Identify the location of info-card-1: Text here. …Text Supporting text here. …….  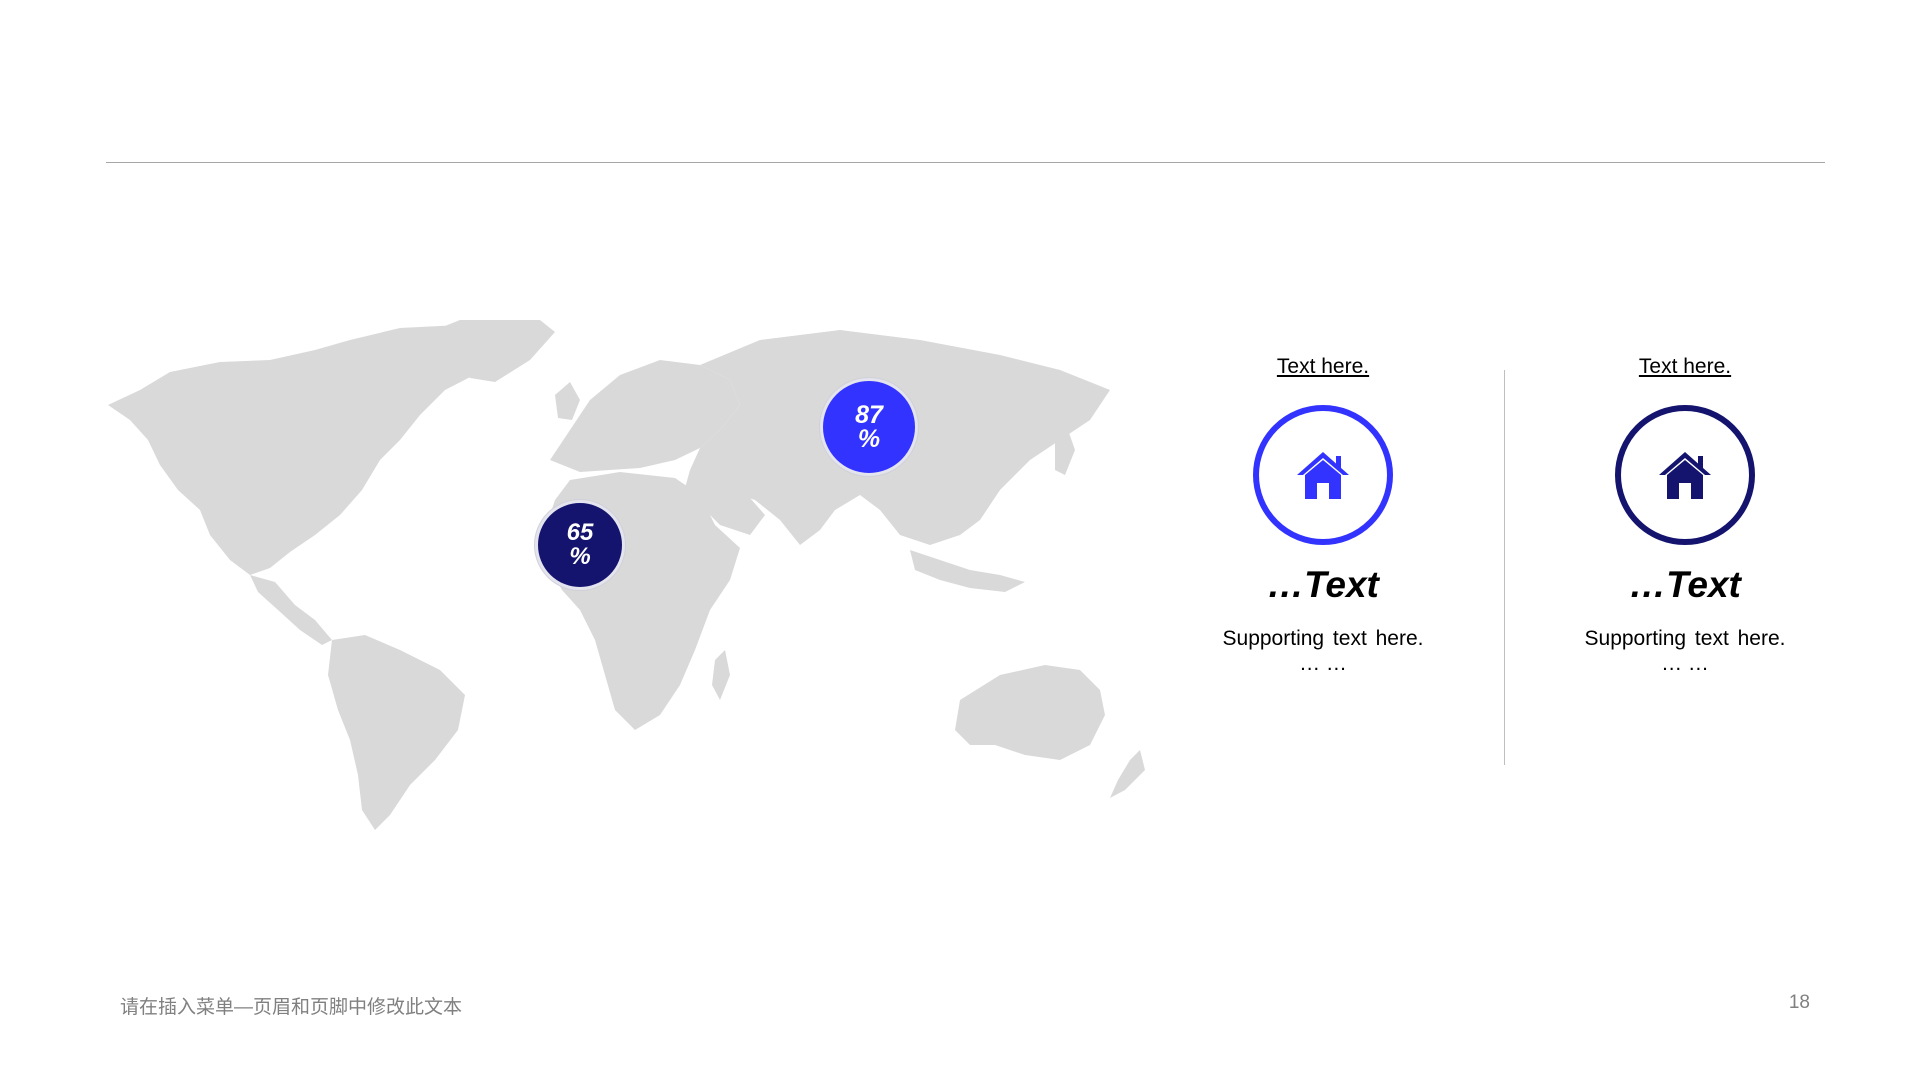
(1323, 516).